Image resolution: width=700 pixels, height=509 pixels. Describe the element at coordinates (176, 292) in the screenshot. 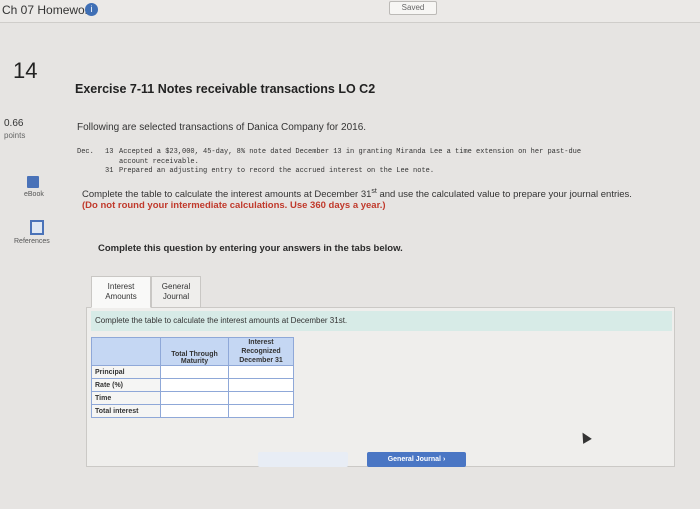

I see `tab-general-journal: General Journal` at that location.